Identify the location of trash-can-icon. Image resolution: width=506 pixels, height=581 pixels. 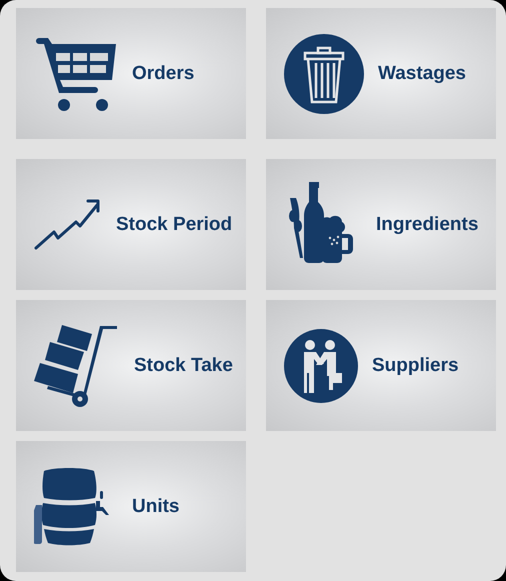
(324, 74).